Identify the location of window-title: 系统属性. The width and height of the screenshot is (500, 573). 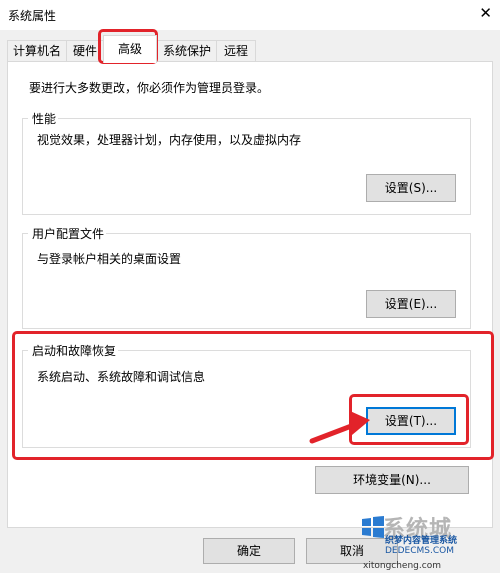
(32, 16).